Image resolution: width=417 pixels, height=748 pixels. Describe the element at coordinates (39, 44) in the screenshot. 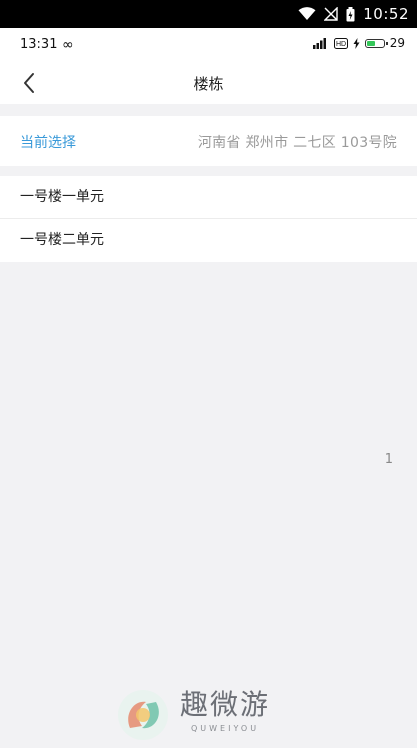

I see `app-clock: 13:31` at that location.